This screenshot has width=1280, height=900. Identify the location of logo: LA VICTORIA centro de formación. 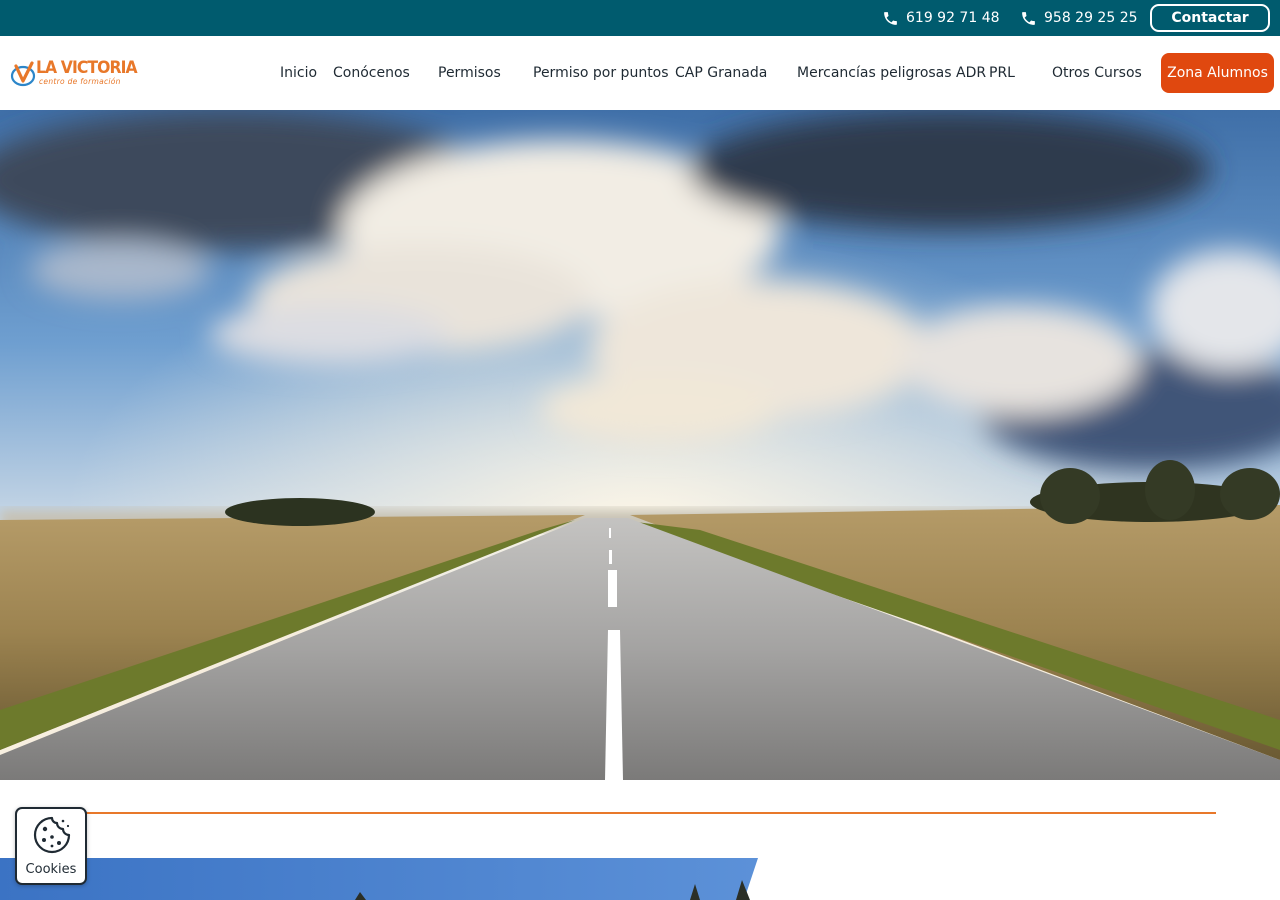
(75, 74).